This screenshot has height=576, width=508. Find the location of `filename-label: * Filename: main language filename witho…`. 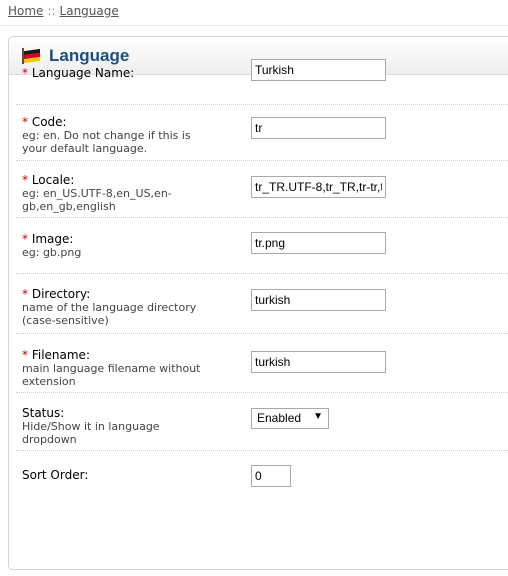

filename-label: * Filename: main language filename witho… is located at coordinates (117, 368).